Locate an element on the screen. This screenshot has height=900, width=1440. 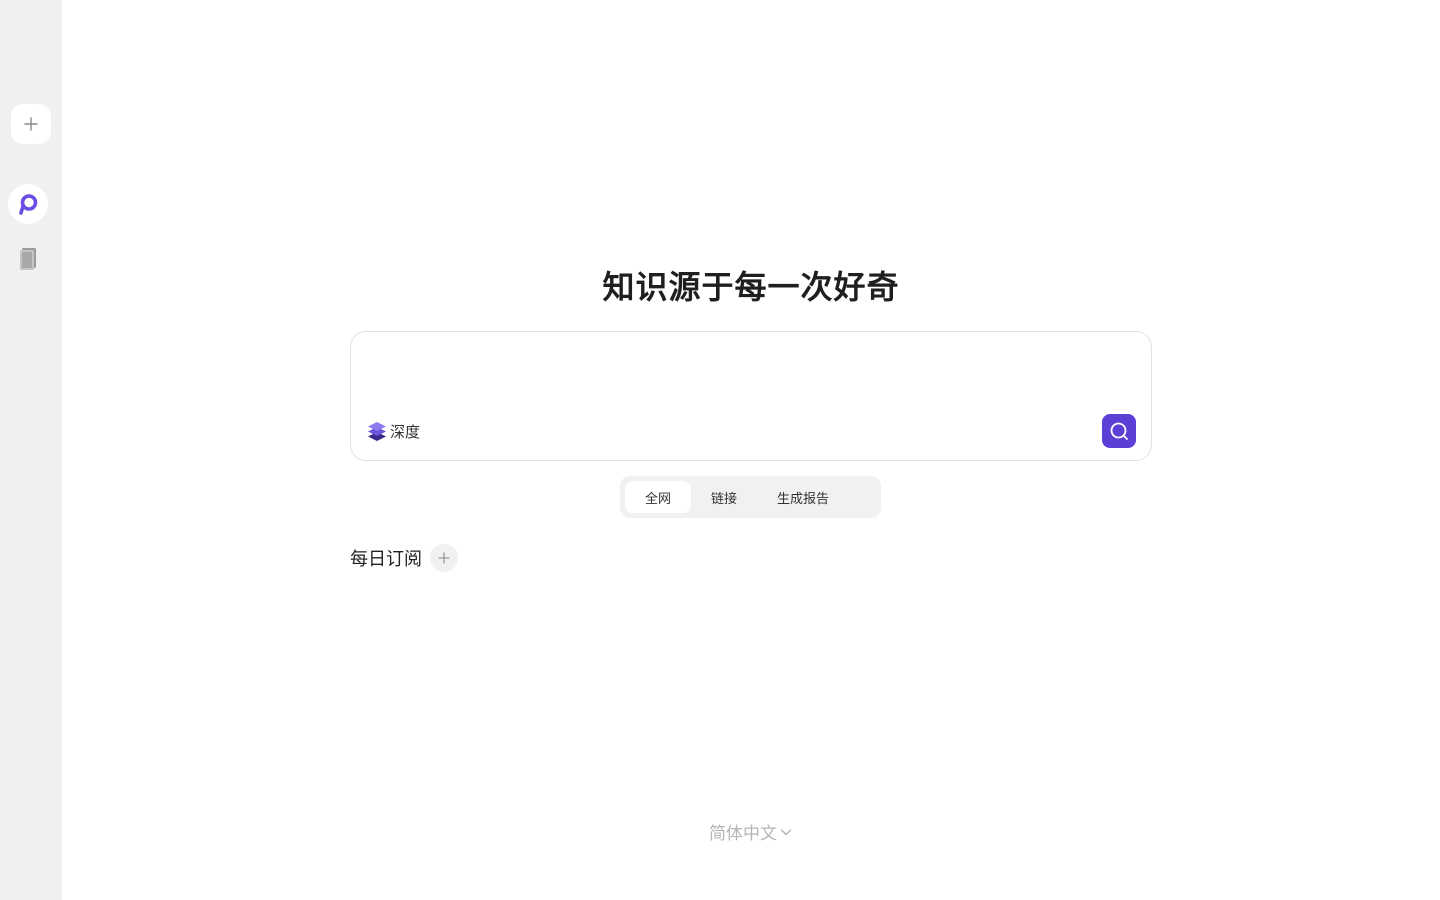
search-submit-button is located at coordinates (1119, 431).